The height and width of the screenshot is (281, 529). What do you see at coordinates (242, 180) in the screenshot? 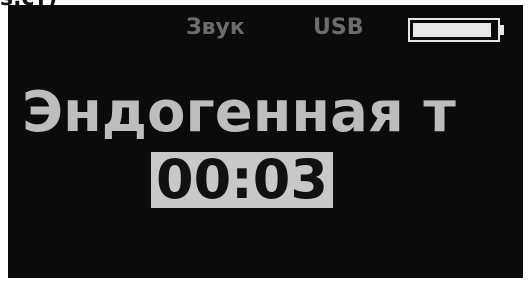
I see `timer-display: 00:03` at bounding box center [242, 180].